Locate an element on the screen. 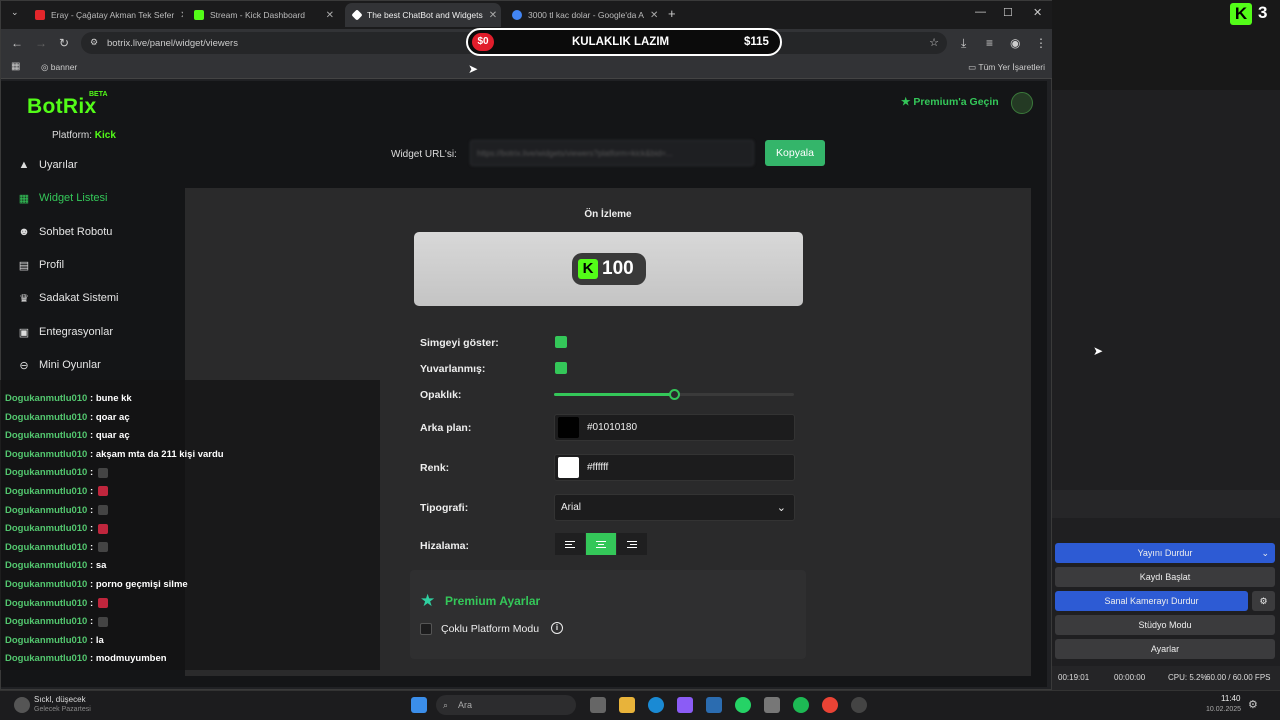 This screenshot has width=1280, height=720. kick-count: 3 is located at coordinates (1263, 12).